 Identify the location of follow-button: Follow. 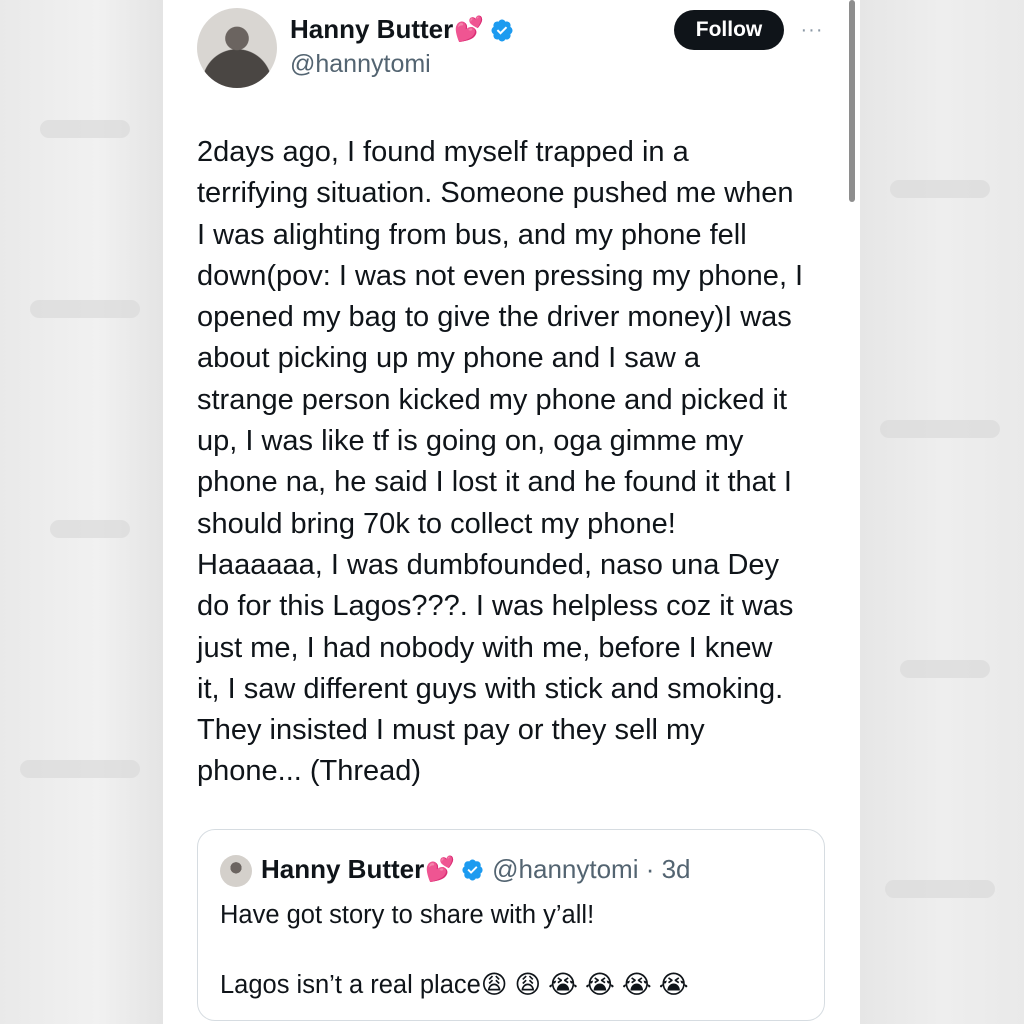
(729, 30).